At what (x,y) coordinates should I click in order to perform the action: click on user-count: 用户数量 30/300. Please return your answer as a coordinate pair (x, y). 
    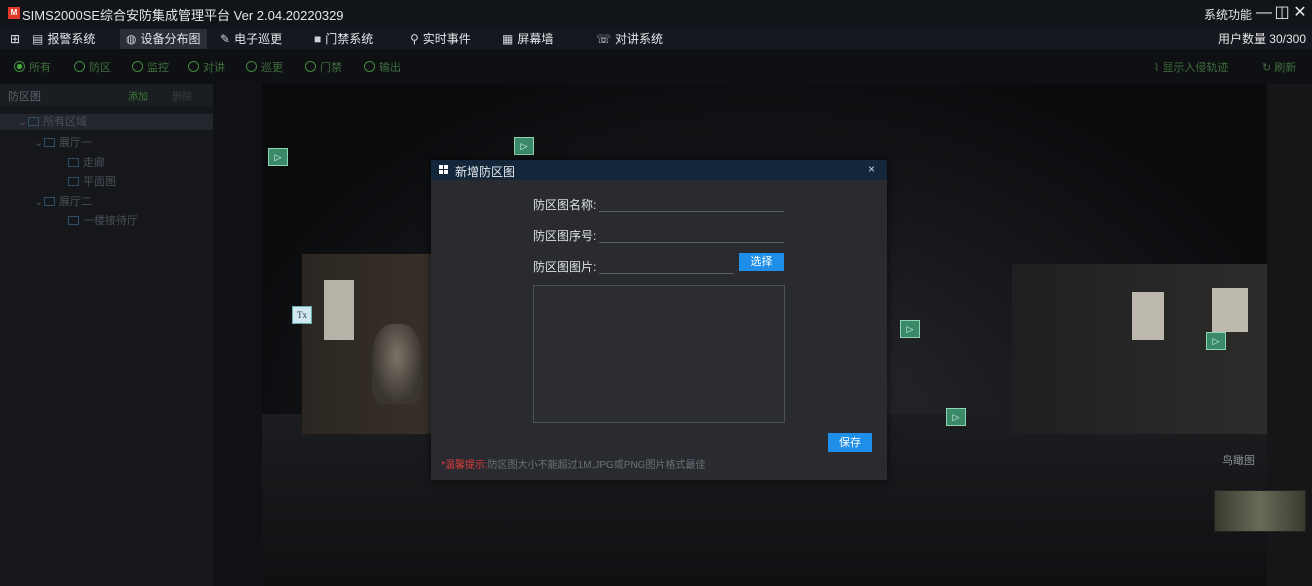
    Looking at the image, I should click on (1261, 39).